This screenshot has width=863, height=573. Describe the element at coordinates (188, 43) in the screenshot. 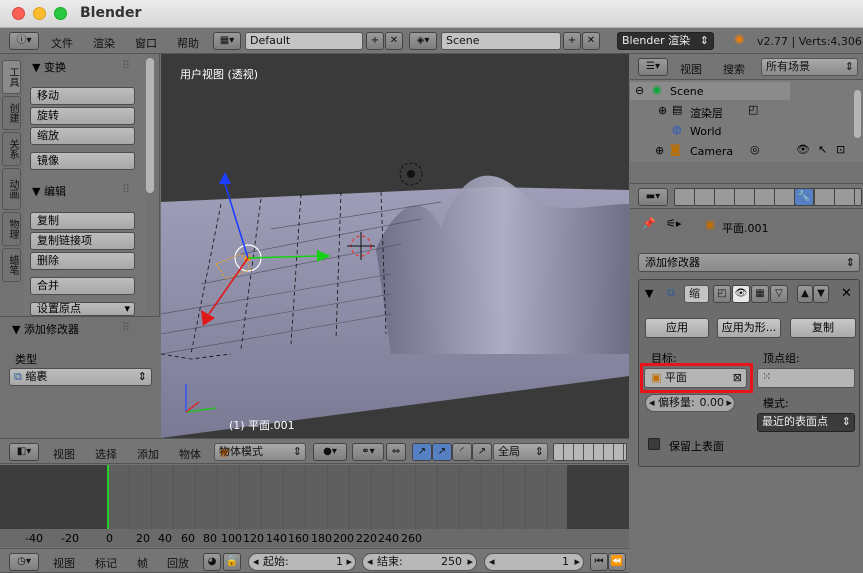

I see `menu-help: 帮助` at that location.